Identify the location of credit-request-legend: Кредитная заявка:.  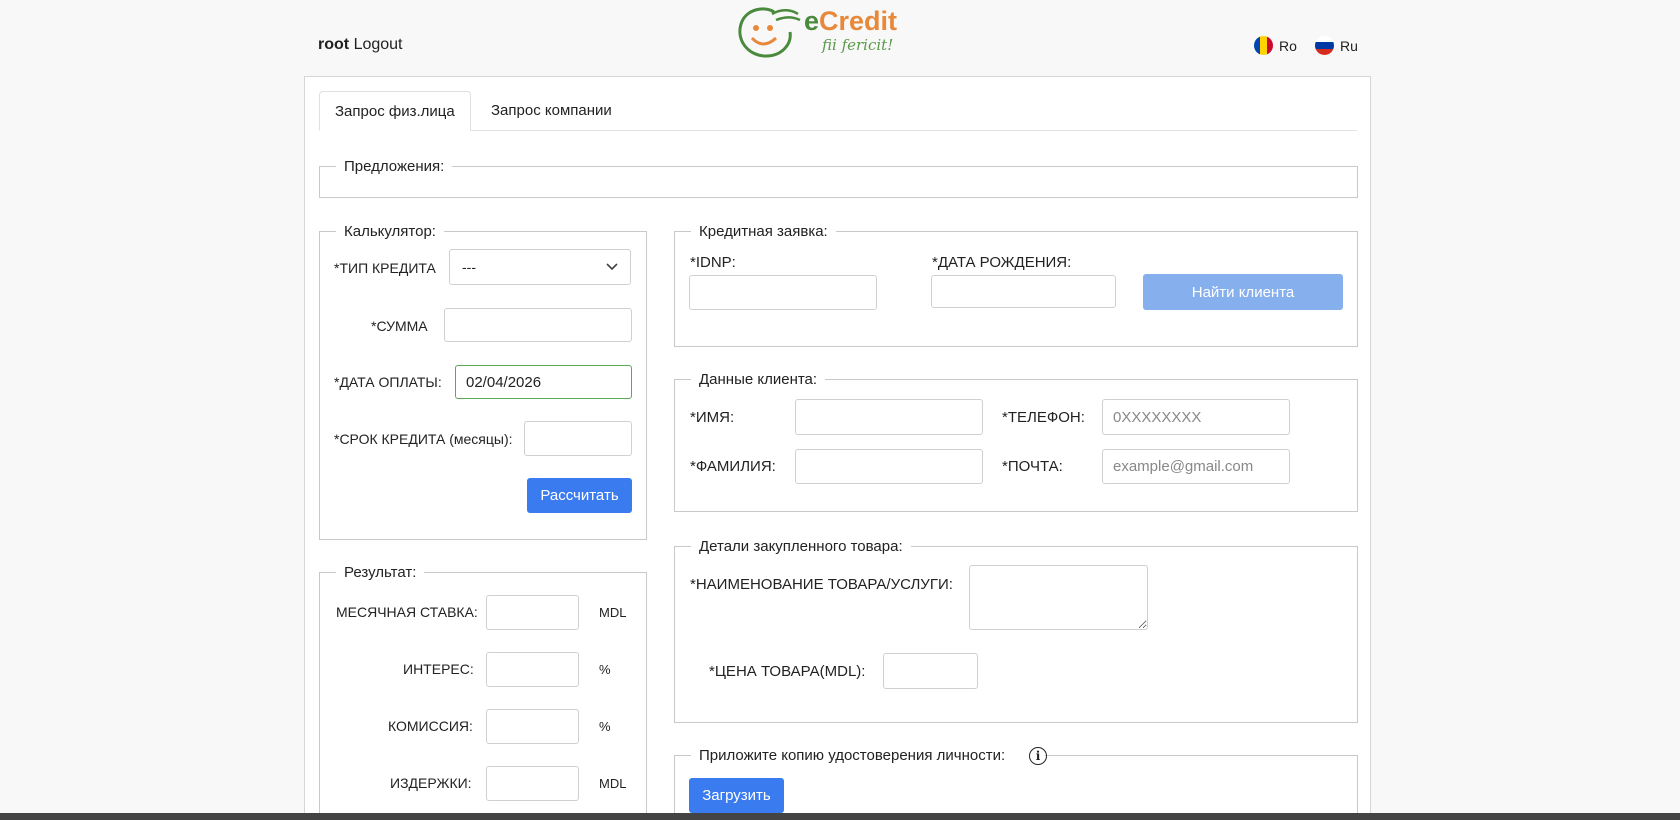
(763, 231).